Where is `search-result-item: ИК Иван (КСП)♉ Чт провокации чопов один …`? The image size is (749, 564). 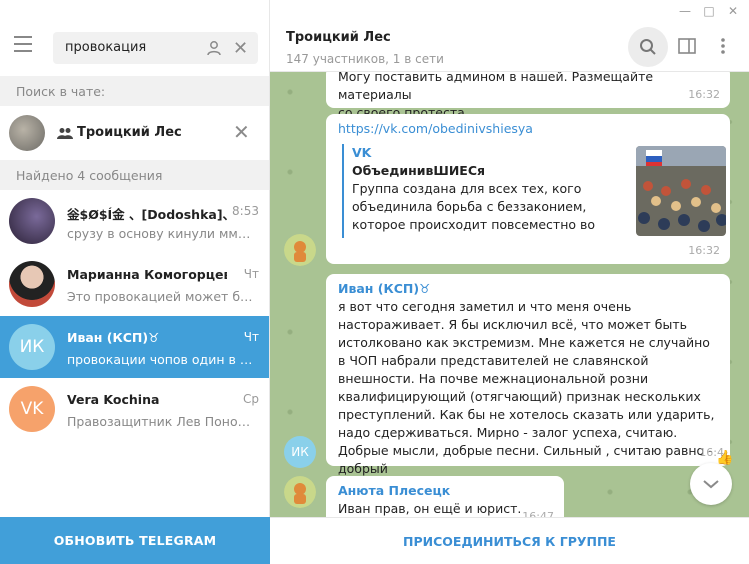
search-result-item: ИК Иван (КСП)♉ Чт провокации чопов один … is located at coordinates (134, 347).